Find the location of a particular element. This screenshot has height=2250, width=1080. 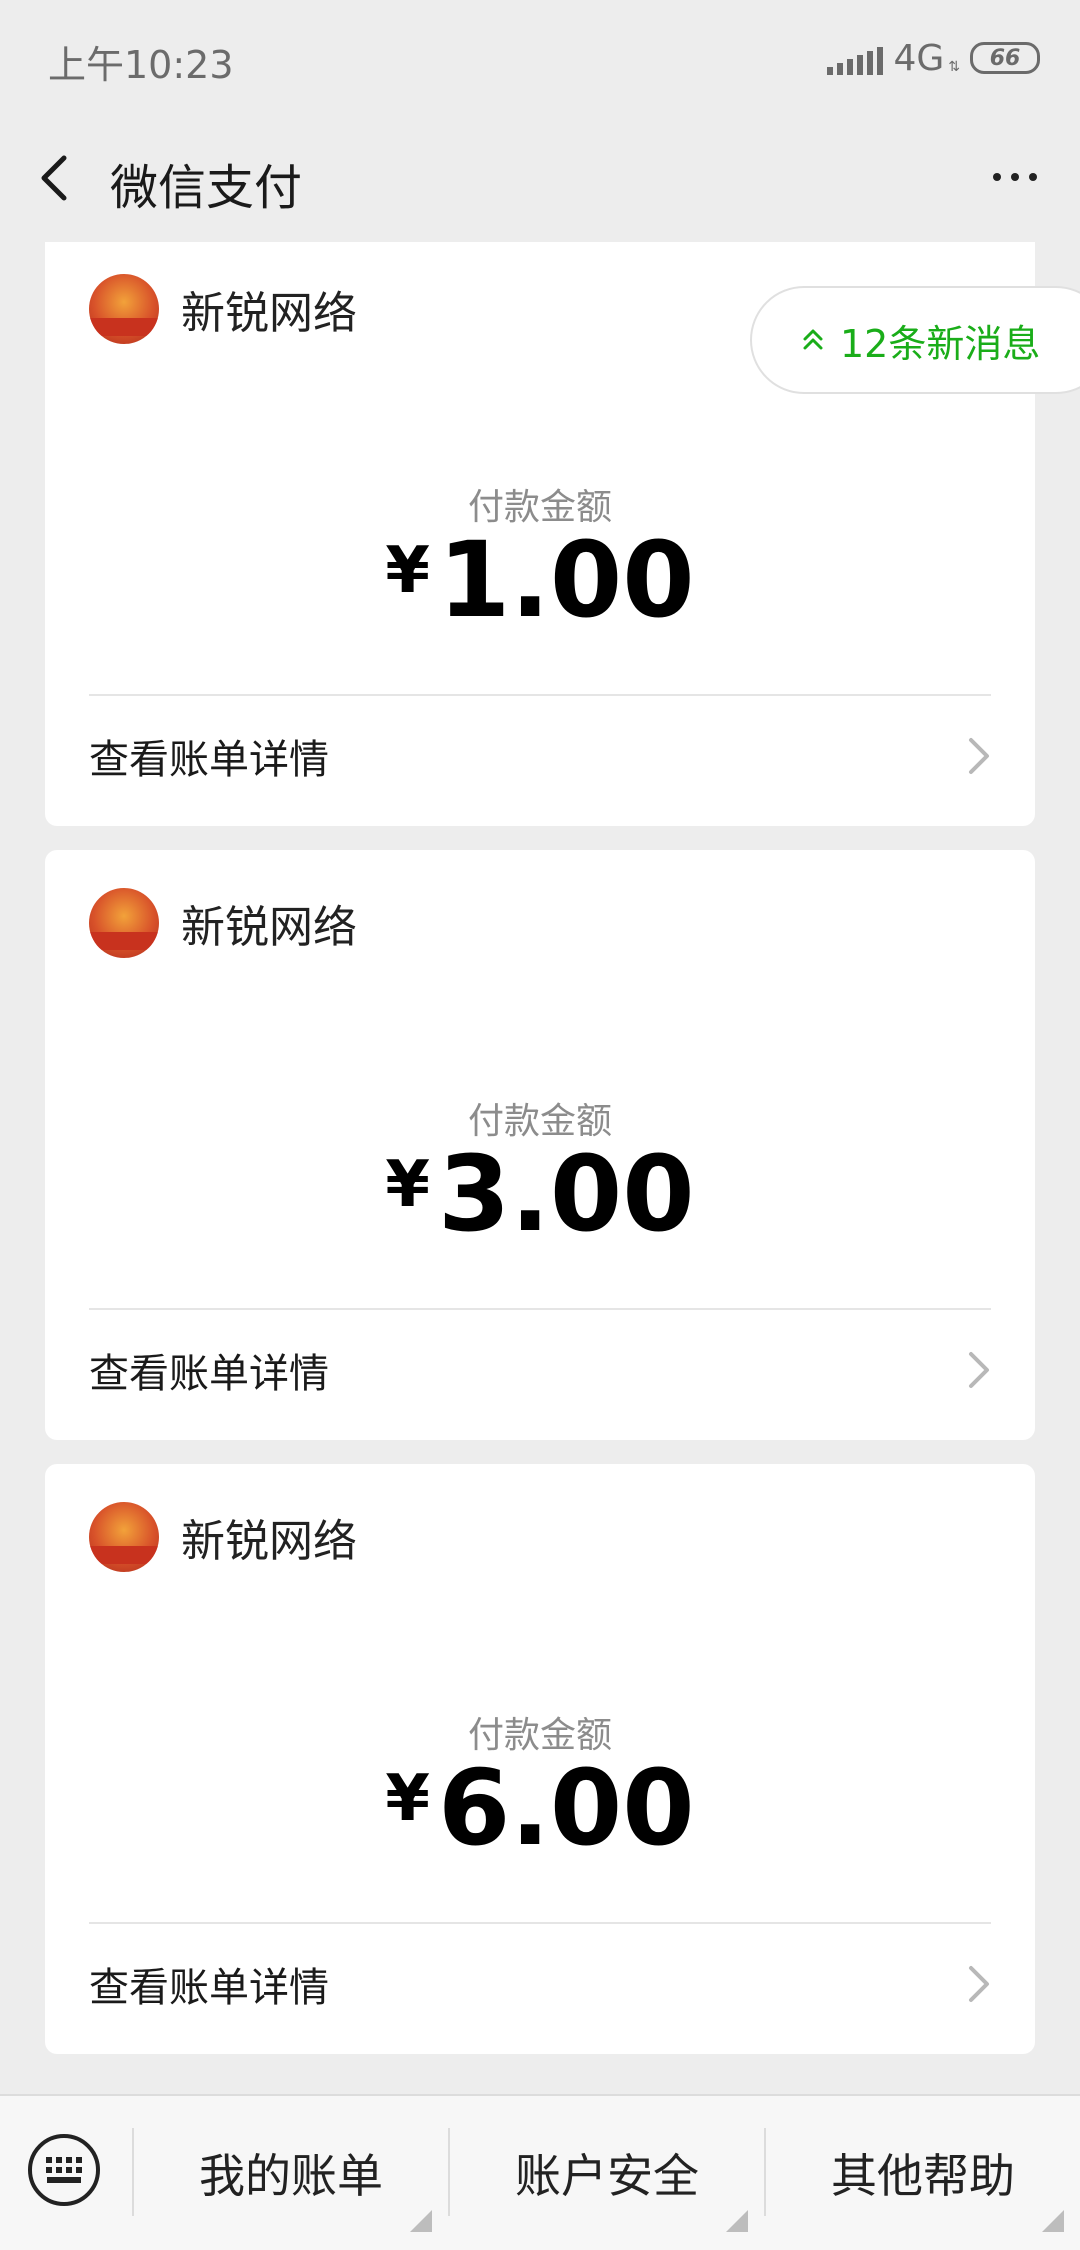

signal-icon is located at coordinates (855, 58).